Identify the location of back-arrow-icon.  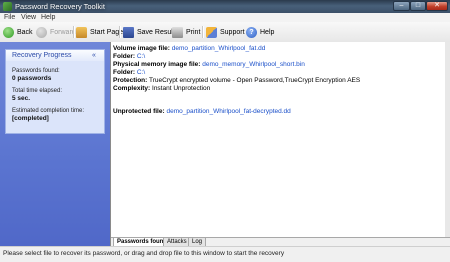
(8, 32).